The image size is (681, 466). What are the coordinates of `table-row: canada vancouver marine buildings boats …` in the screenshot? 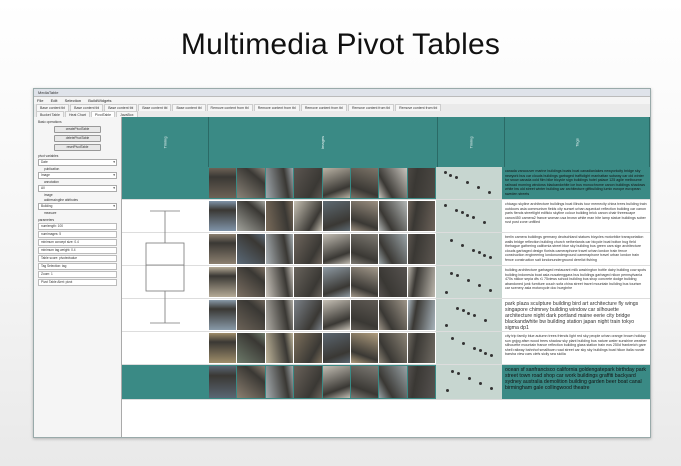 It's located at (386, 183).